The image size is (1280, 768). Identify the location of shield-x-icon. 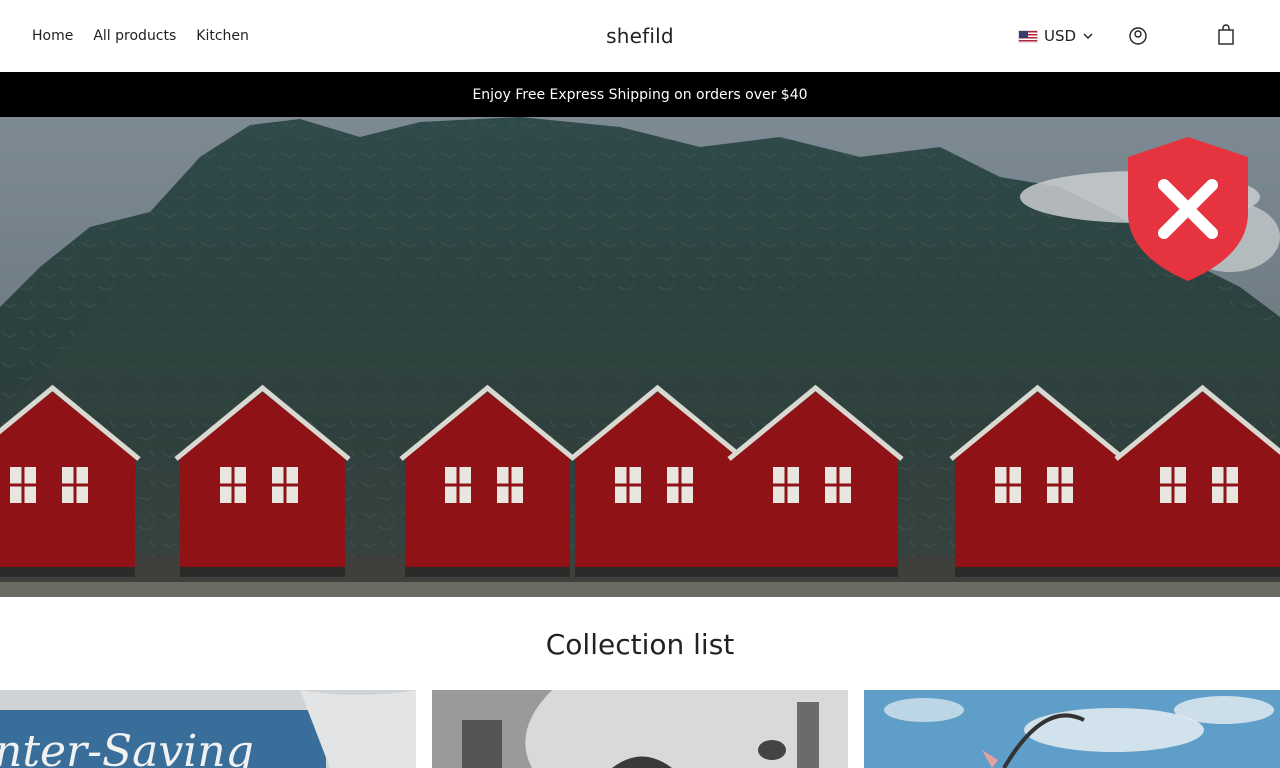
(1188, 209).